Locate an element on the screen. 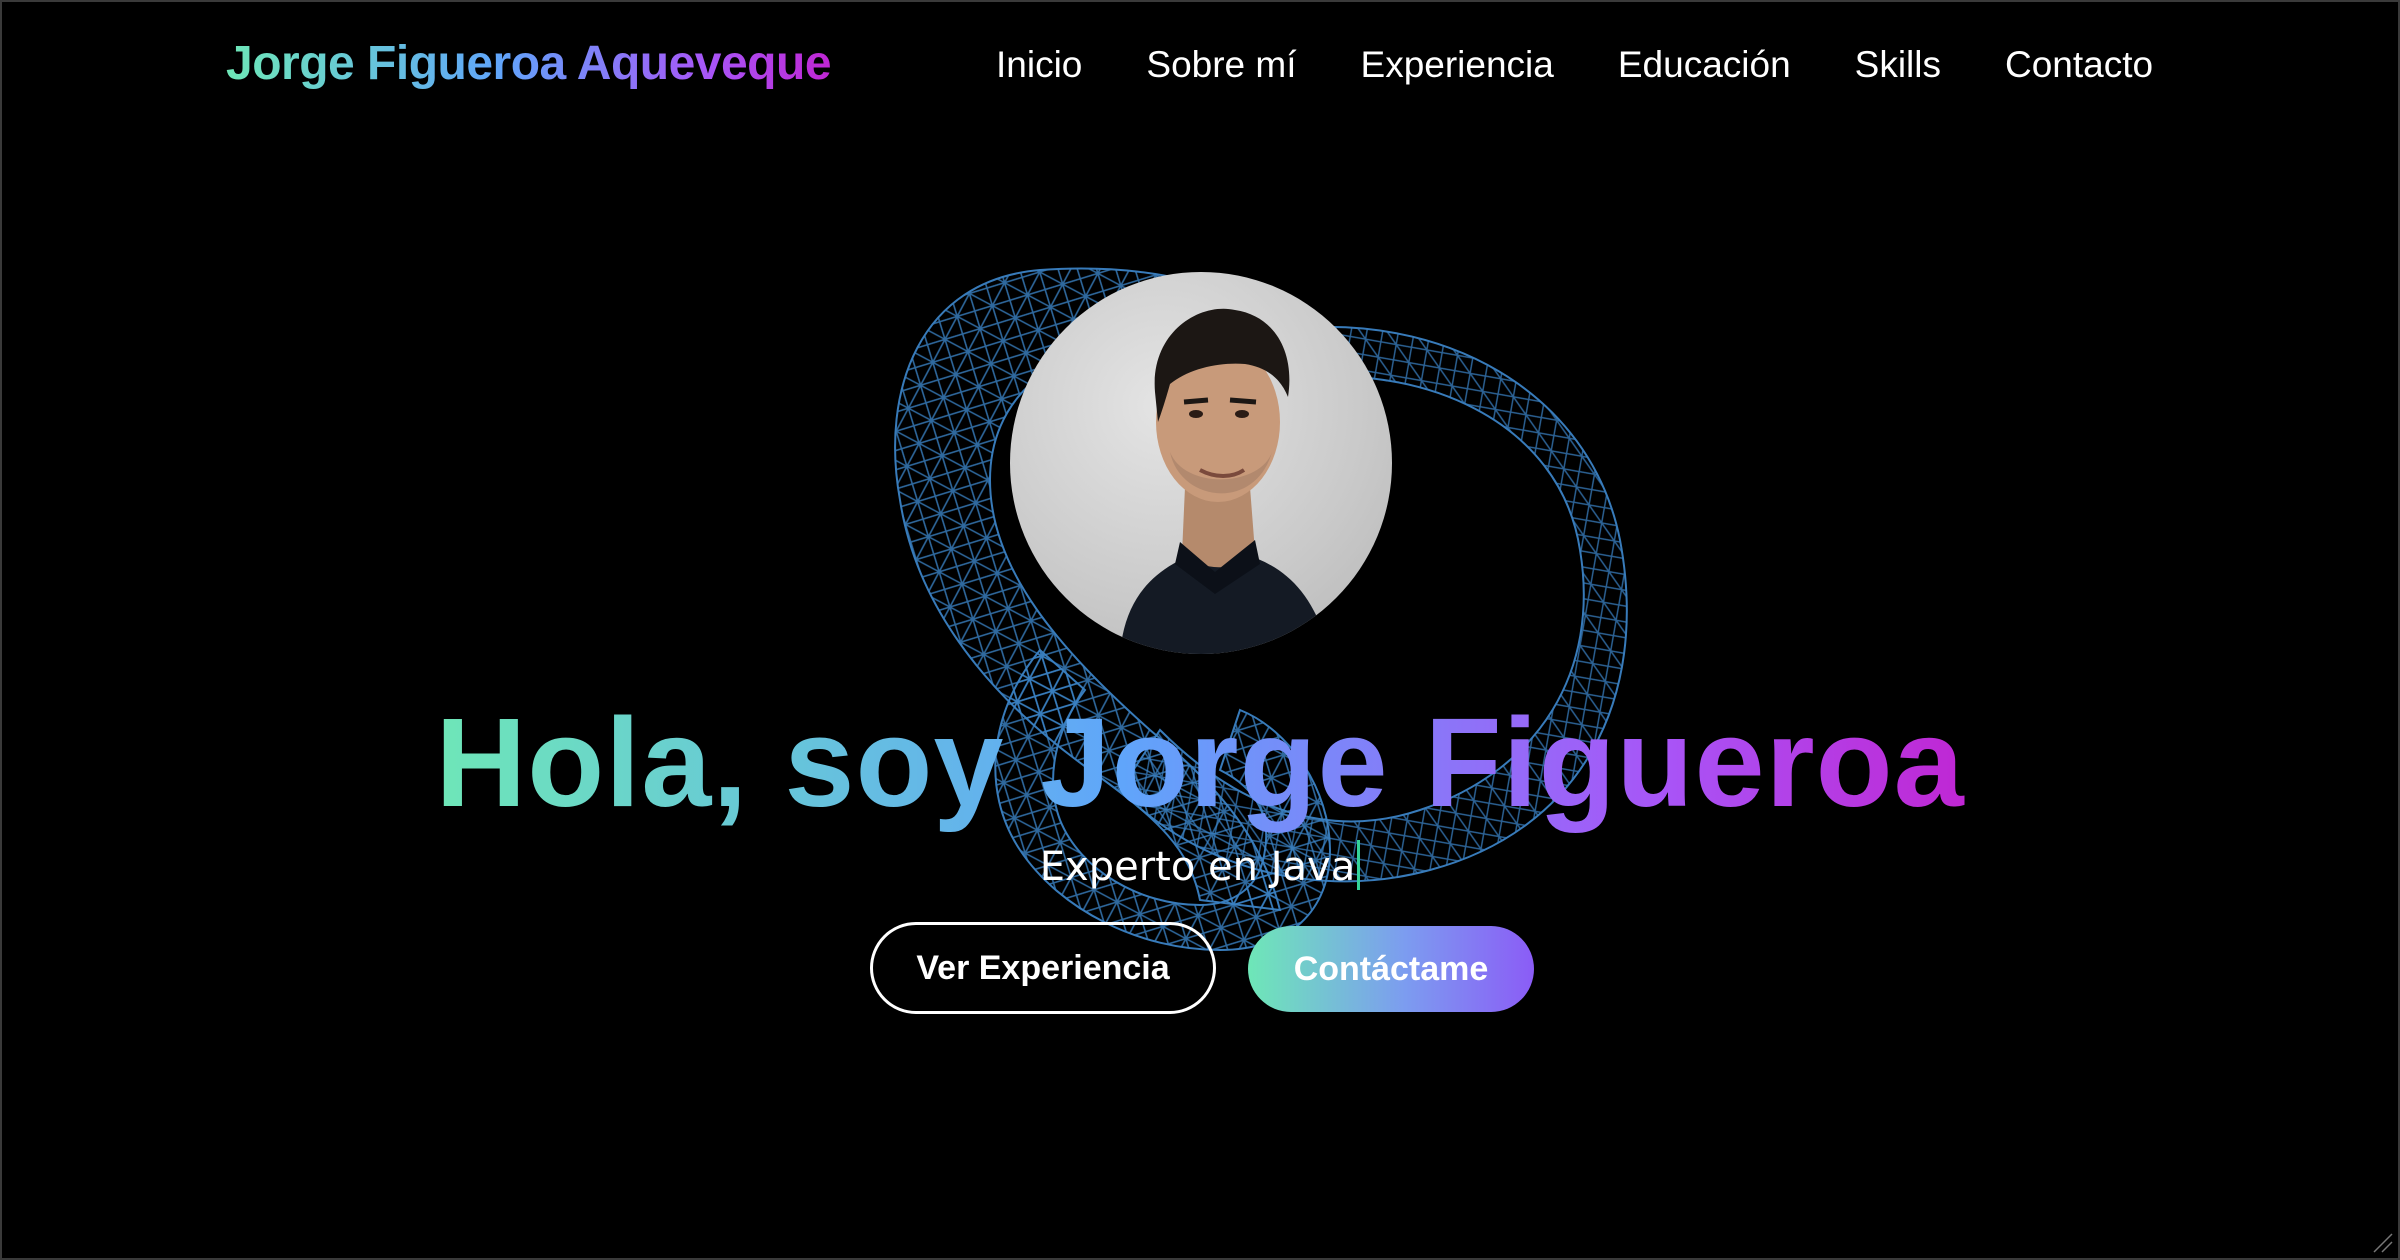  hero-subtitle: Experto en Java is located at coordinates (1200, 865).